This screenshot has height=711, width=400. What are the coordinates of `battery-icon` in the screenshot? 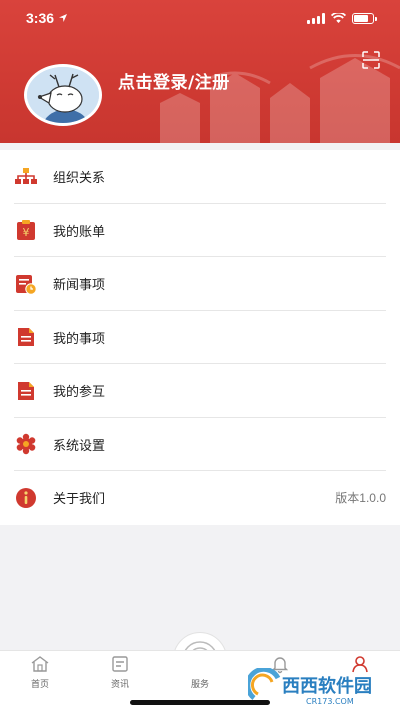 It's located at (364, 18).